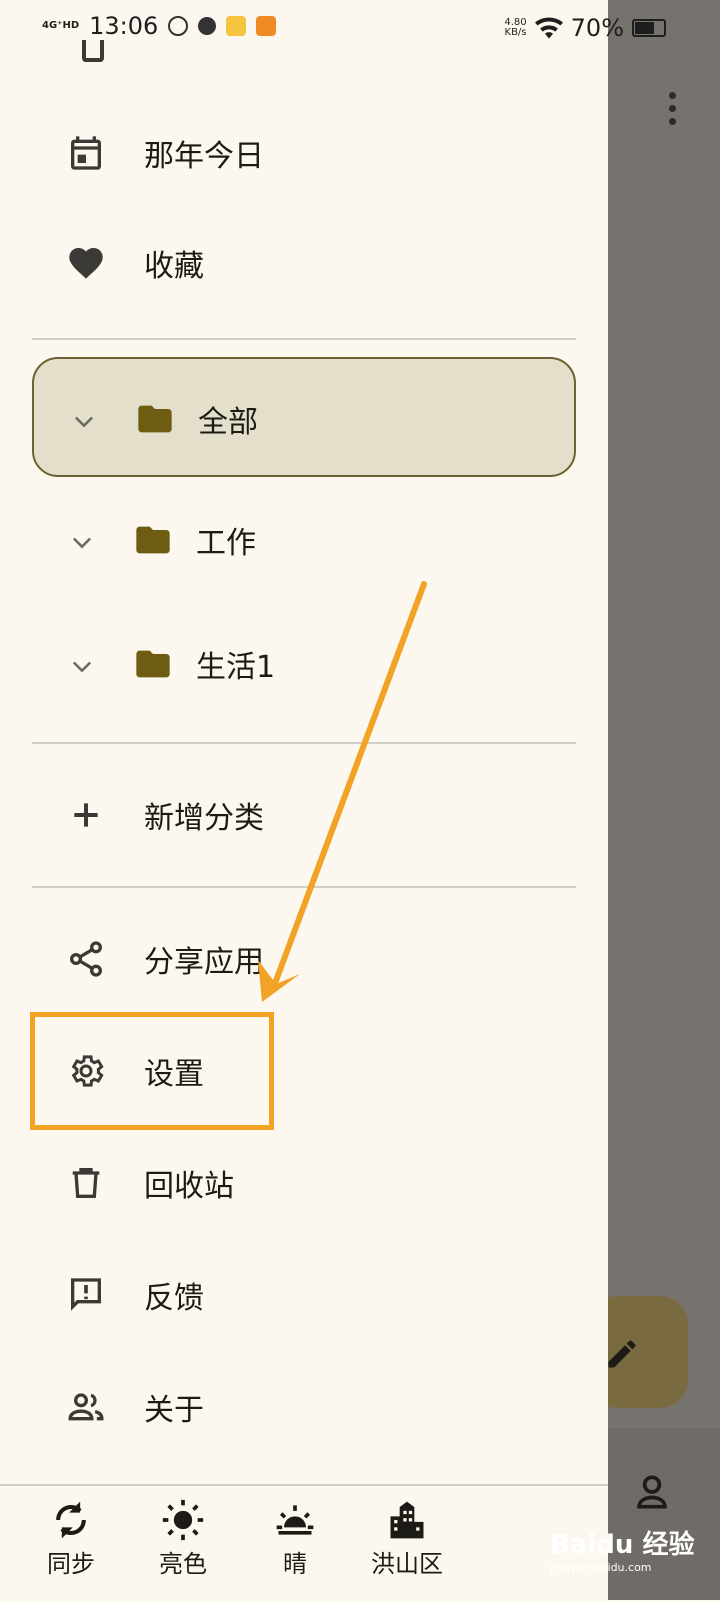 The height and width of the screenshot is (1602, 720). What do you see at coordinates (622, 1552) in the screenshot?
I see `watermark: Baidu 经验 jingyan.baidu.com` at bounding box center [622, 1552].